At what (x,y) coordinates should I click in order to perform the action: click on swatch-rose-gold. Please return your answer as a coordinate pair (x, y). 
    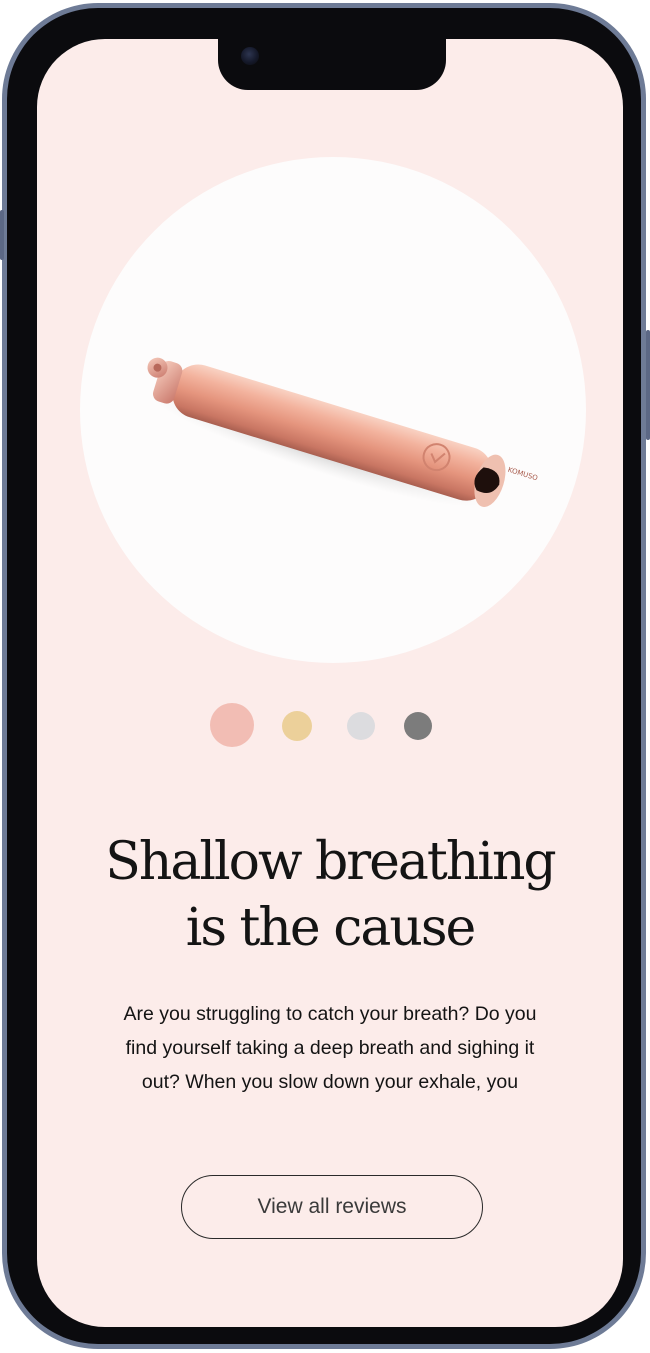
    Looking at the image, I should click on (232, 725).